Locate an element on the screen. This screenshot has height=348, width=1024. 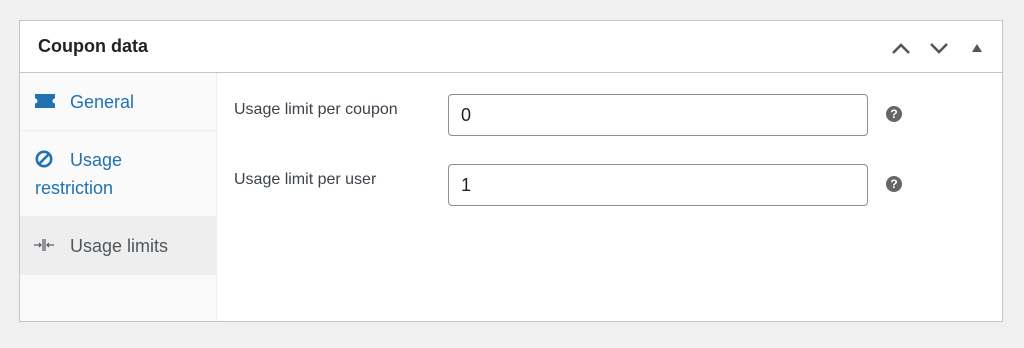
usage-limit-per-coupon-input is located at coordinates (658, 115).